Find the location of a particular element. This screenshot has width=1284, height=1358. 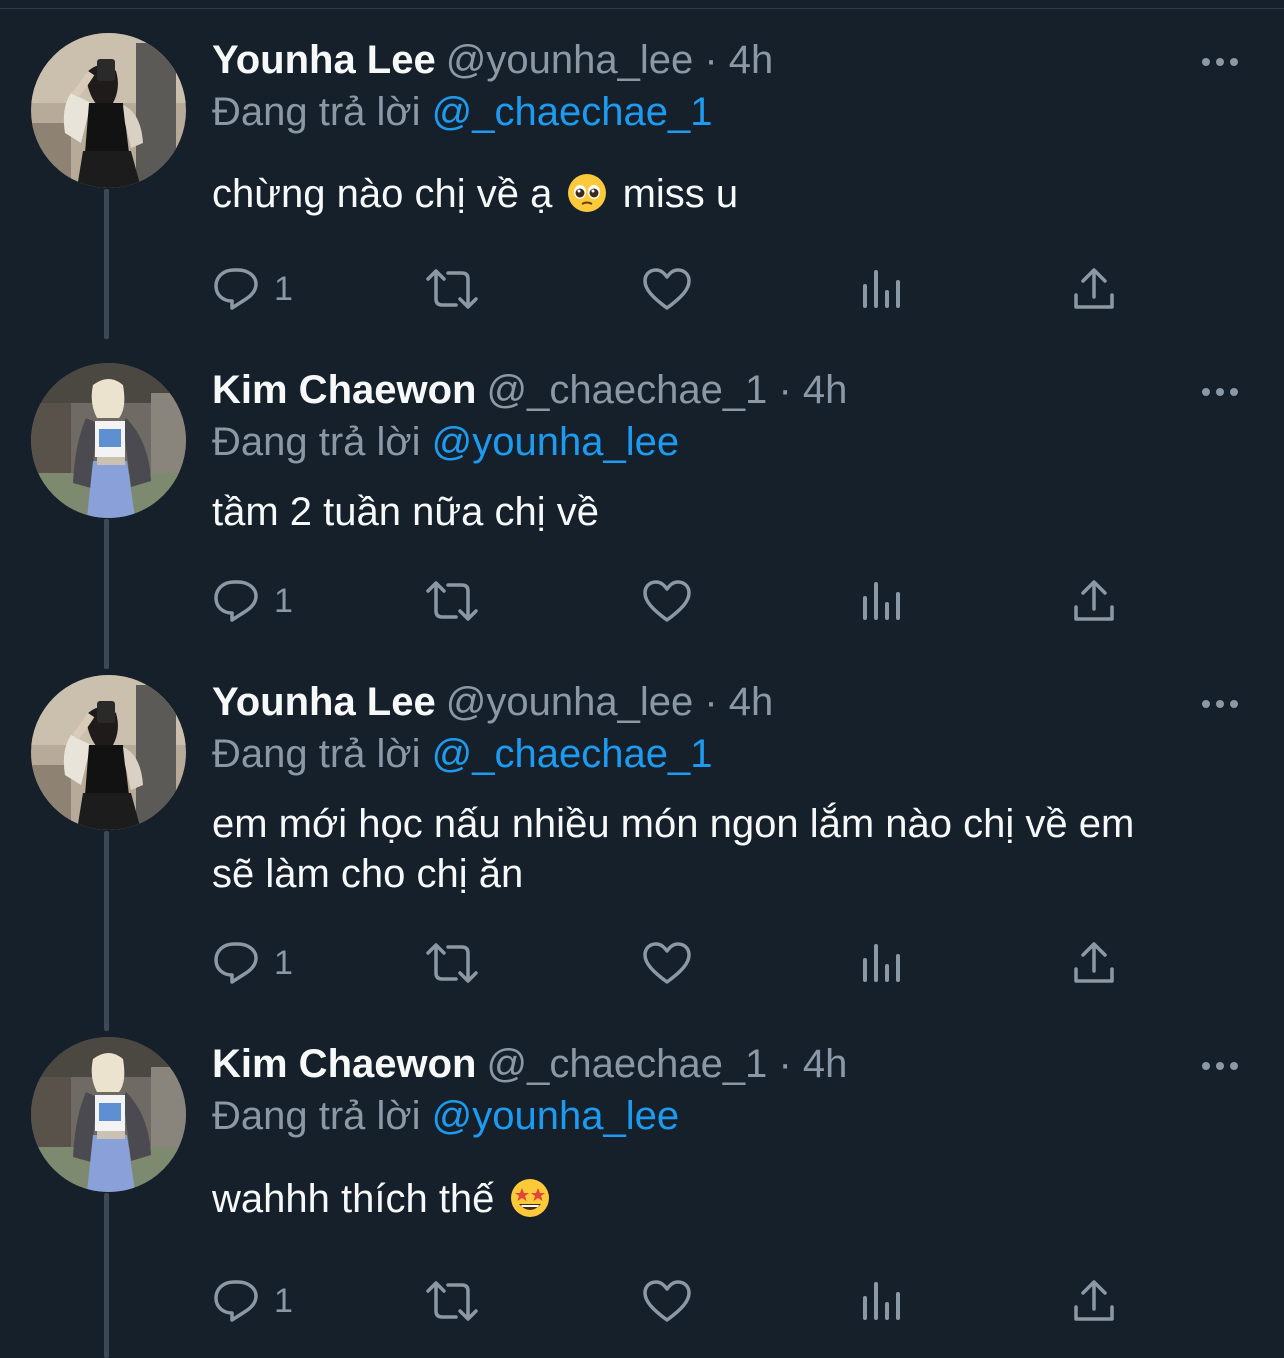

tweet-text: tầm 2 tuần nữa chị về is located at coordinates (405, 512).